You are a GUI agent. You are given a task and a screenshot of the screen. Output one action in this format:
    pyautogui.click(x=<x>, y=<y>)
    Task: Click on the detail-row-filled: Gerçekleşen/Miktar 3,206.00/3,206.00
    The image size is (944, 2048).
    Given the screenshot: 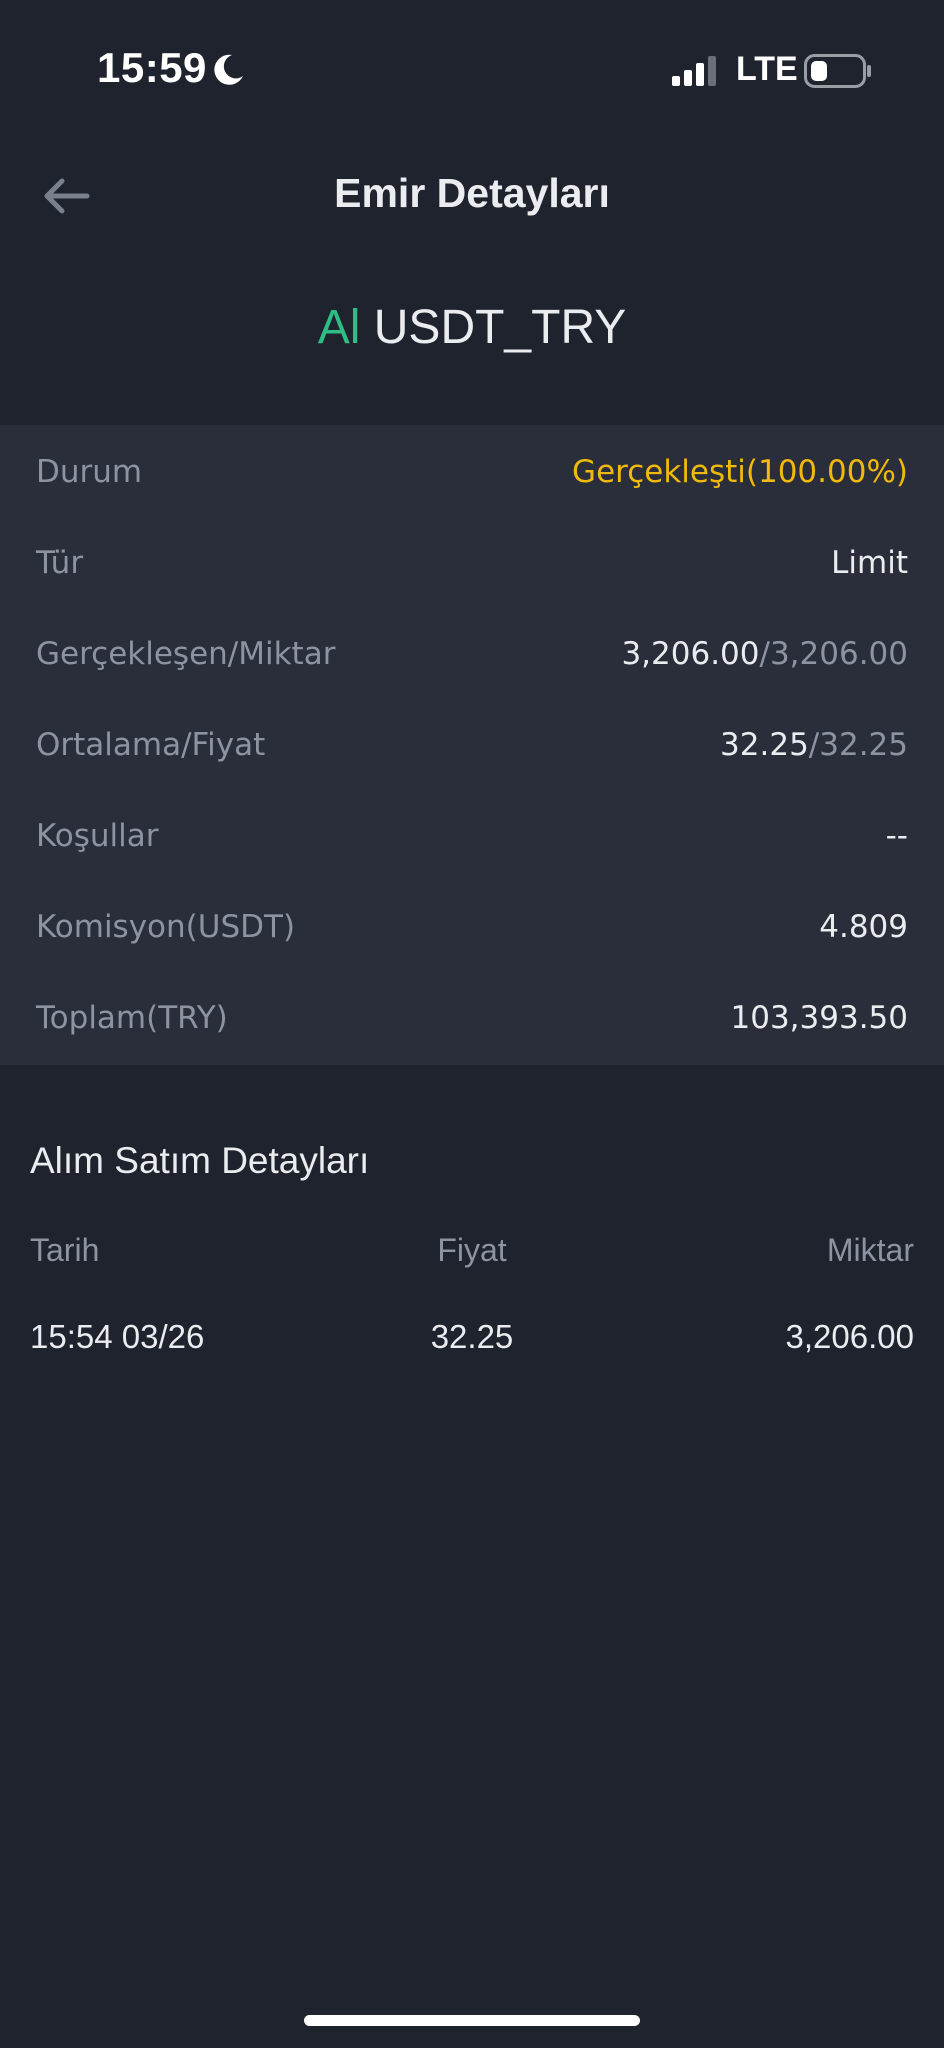 What is the action you would take?
    pyautogui.click(x=472, y=654)
    